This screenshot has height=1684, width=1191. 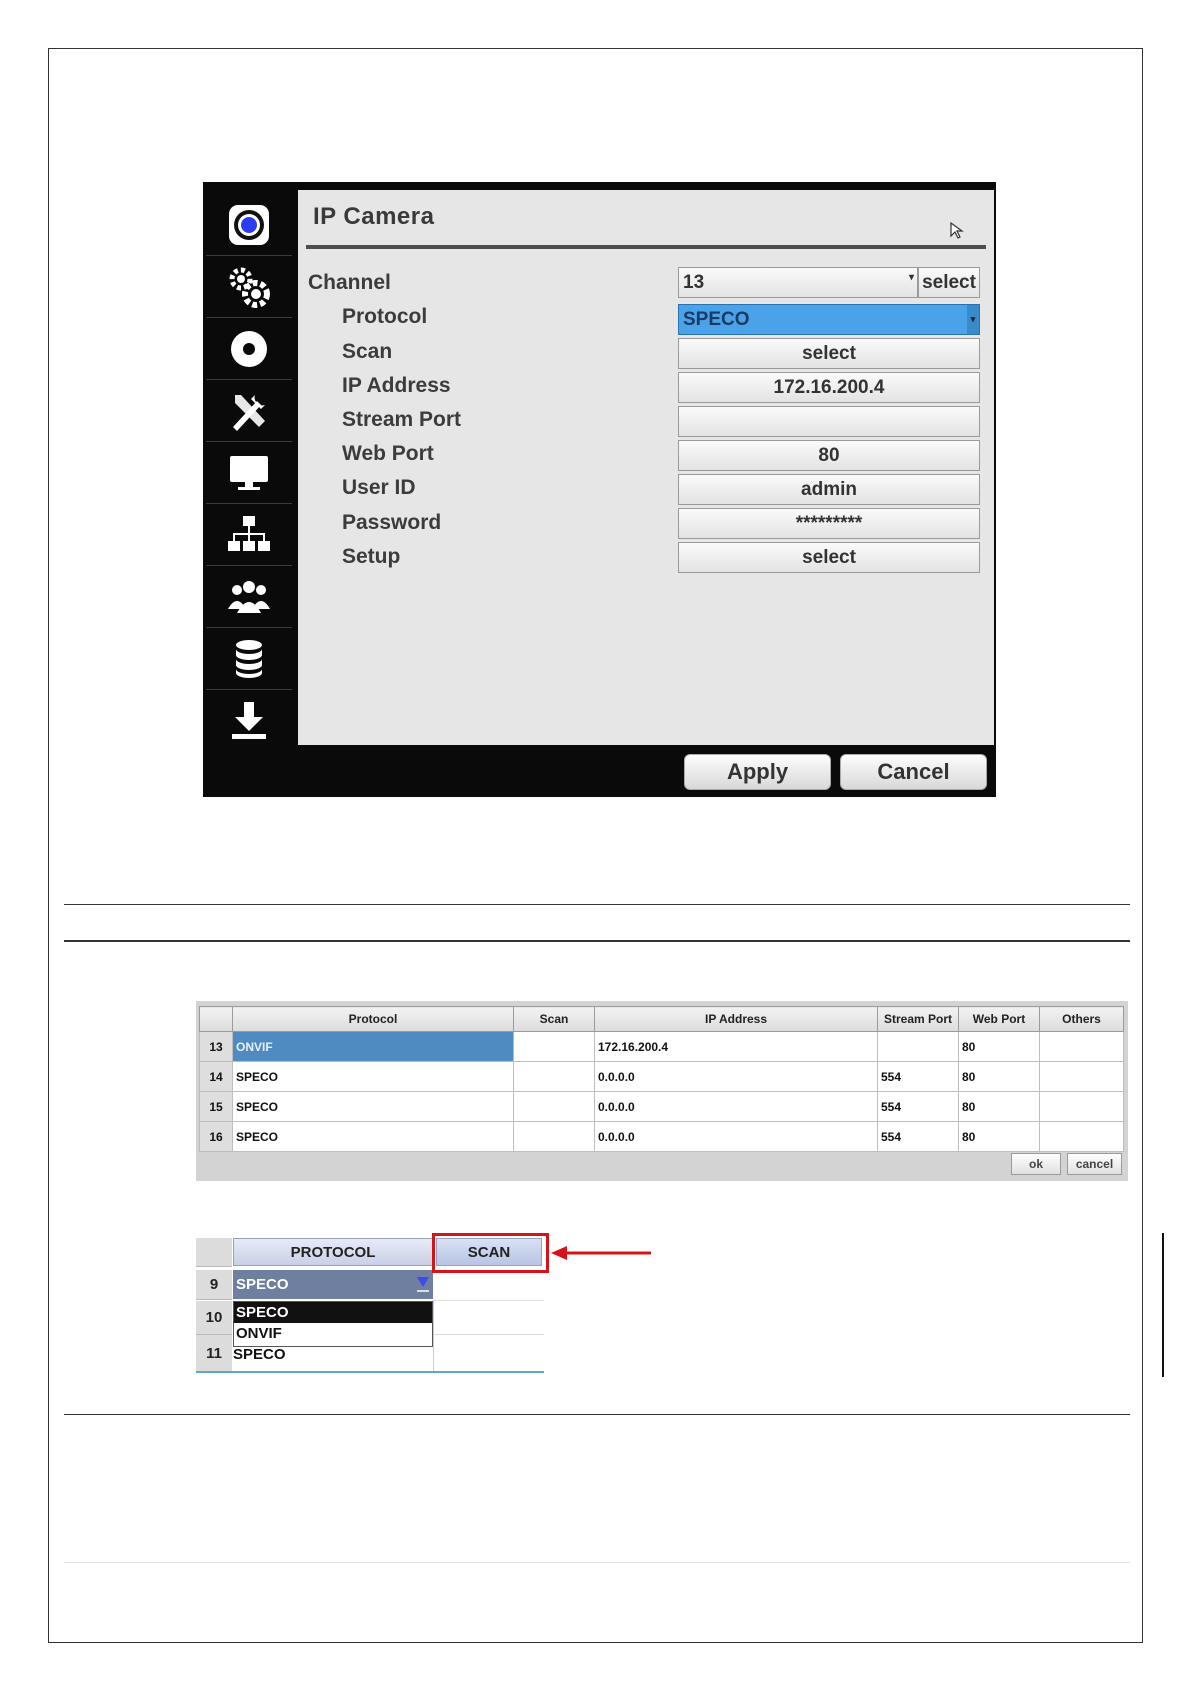 What do you see at coordinates (829, 455) in the screenshot?
I see `web-port-field: 80` at bounding box center [829, 455].